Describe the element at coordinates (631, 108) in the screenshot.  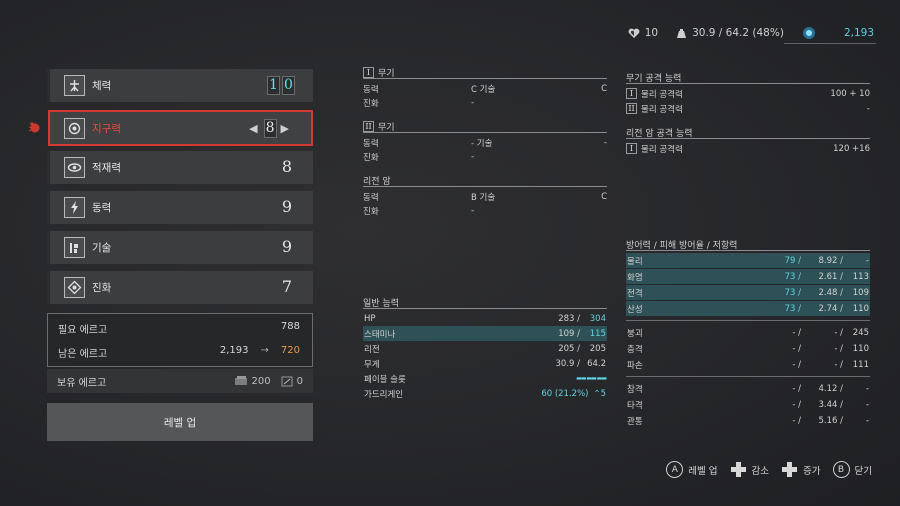
I see `weapon-num: II` at that location.